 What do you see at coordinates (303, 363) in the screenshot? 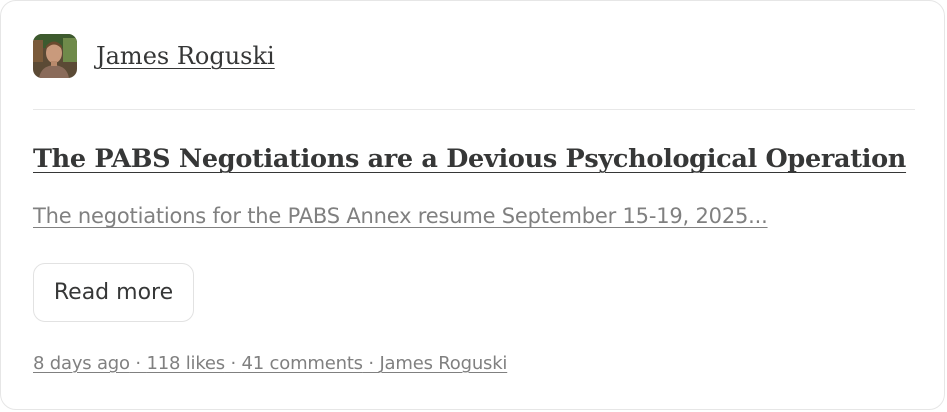
I see `comments-count-link: 41 comments` at bounding box center [303, 363].